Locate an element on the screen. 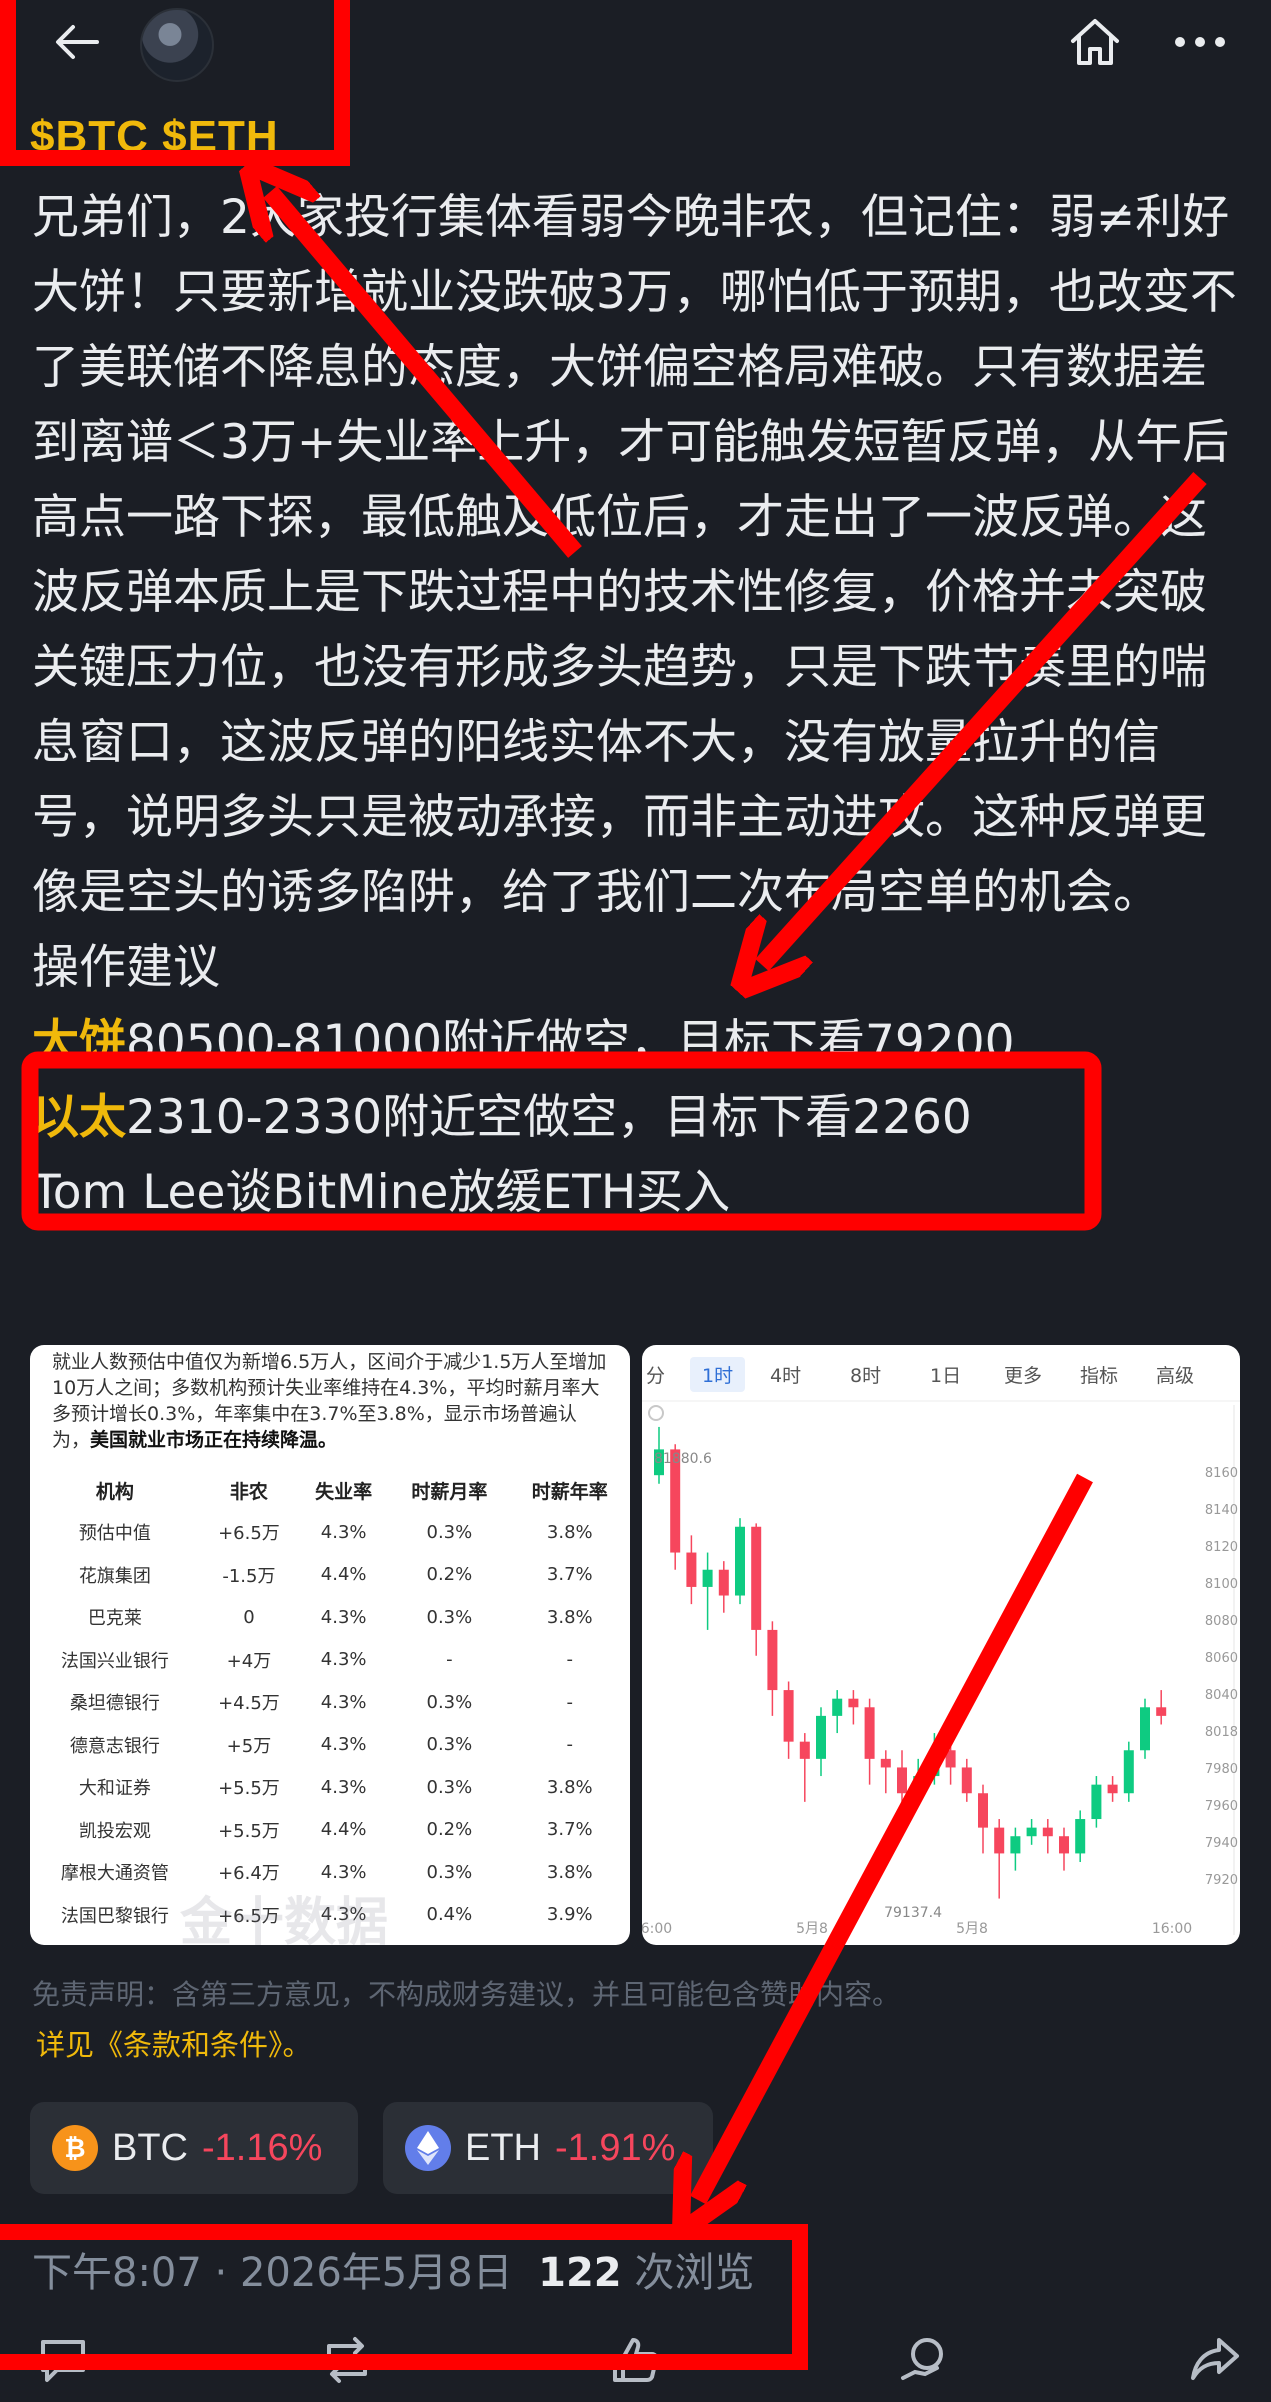 This screenshot has width=1271, height=2402. table-cell: 大和证券 is located at coordinates (114, 1789).